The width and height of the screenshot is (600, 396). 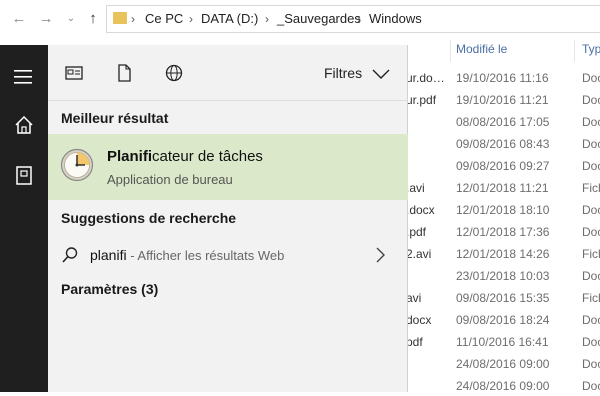 What do you see at coordinates (164, 19) in the screenshot?
I see `breadcrumb-ce-pc: Ce PC` at bounding box center [164, 19].